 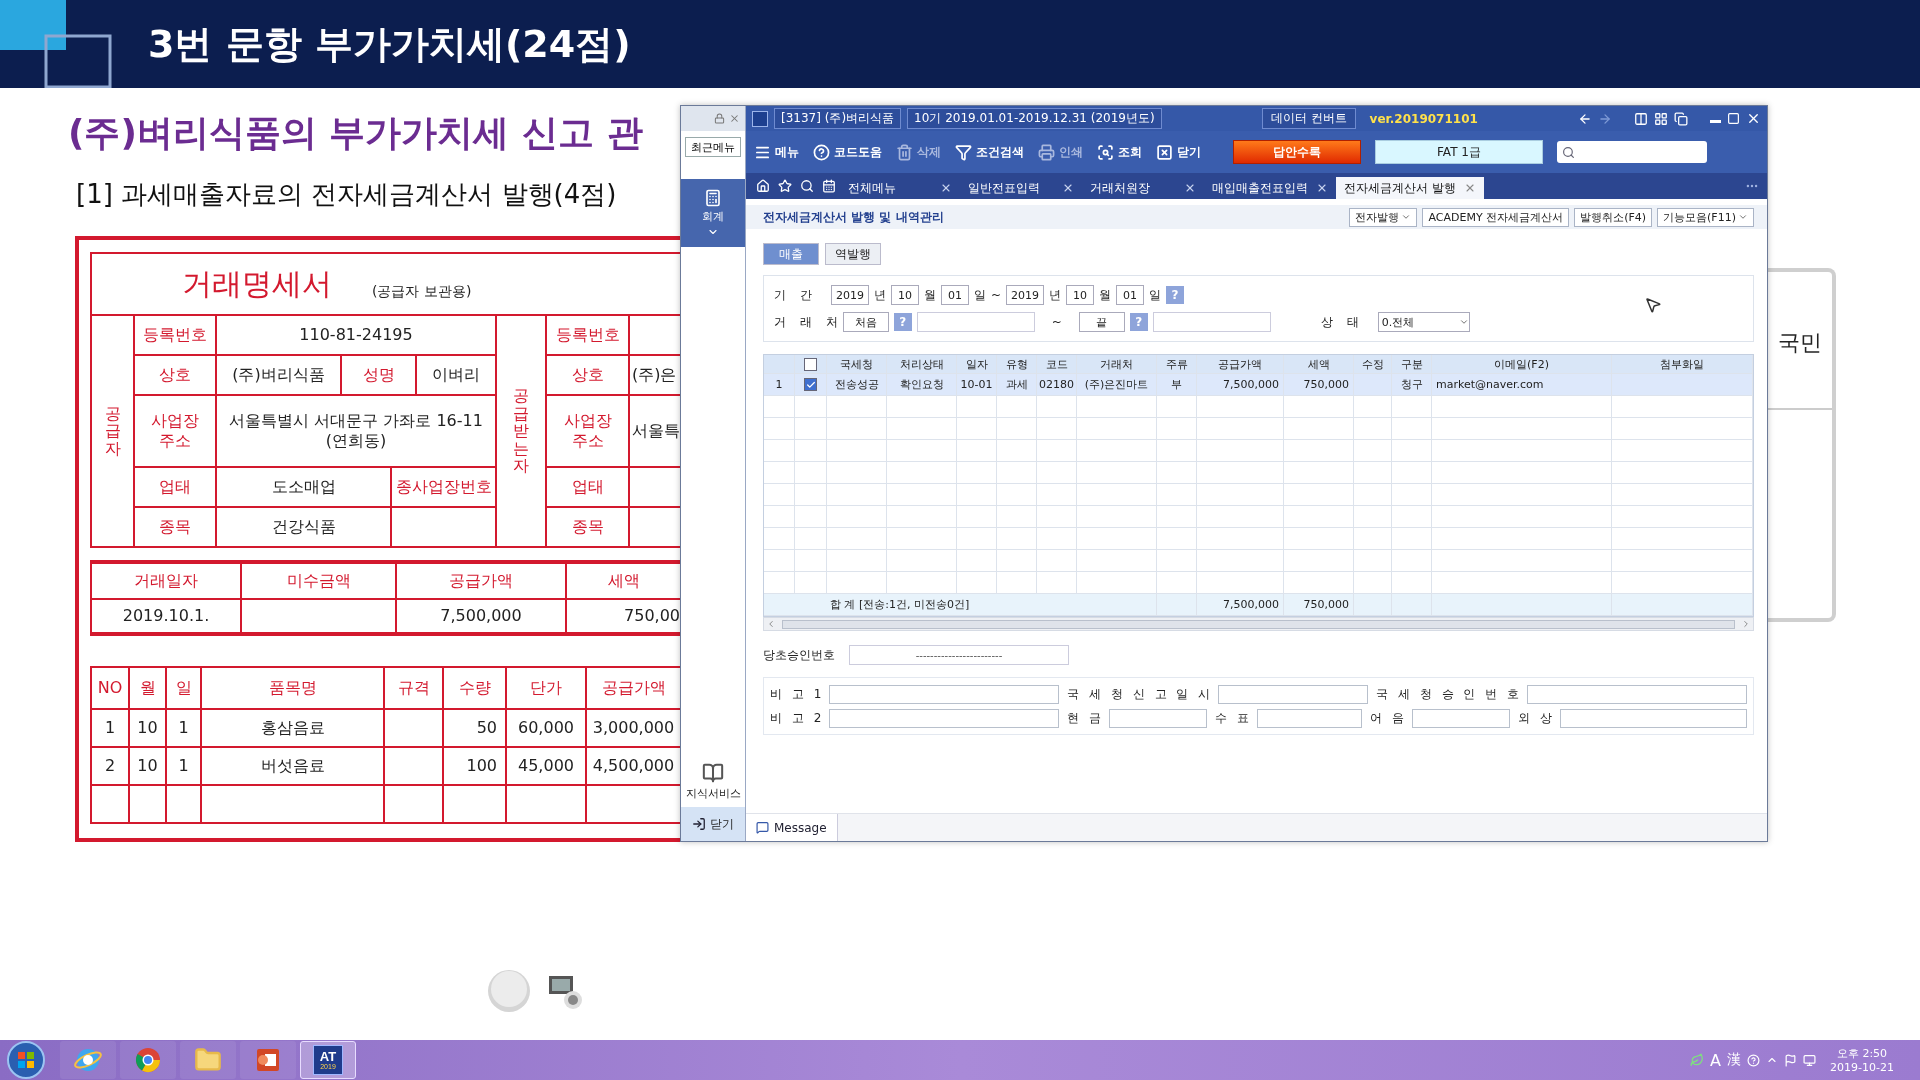 I want to click on action-button: ACADEMY 전자세금계산서, so click(x=1496, y=217).